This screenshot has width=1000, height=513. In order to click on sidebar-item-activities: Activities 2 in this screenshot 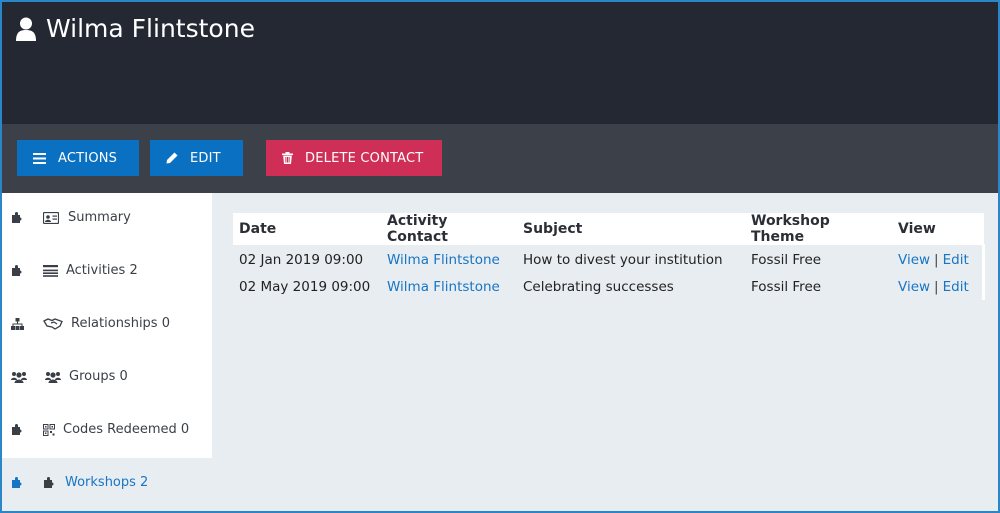, I will do `click(107, 272)`.